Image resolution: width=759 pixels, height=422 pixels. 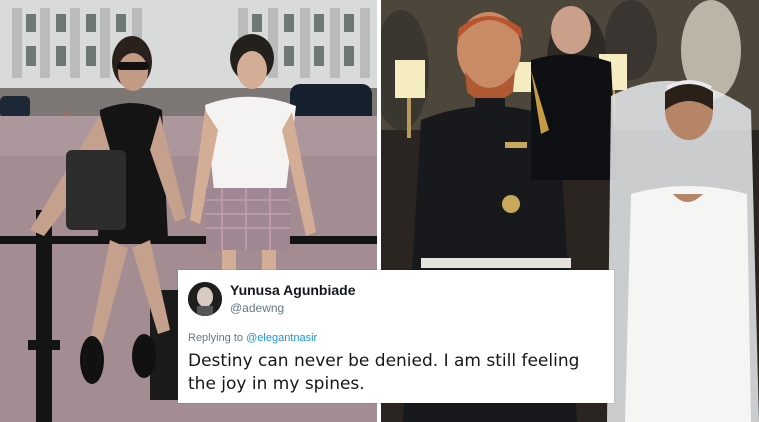 I want to click on plaid-skirt, so click(x=248, y=219).